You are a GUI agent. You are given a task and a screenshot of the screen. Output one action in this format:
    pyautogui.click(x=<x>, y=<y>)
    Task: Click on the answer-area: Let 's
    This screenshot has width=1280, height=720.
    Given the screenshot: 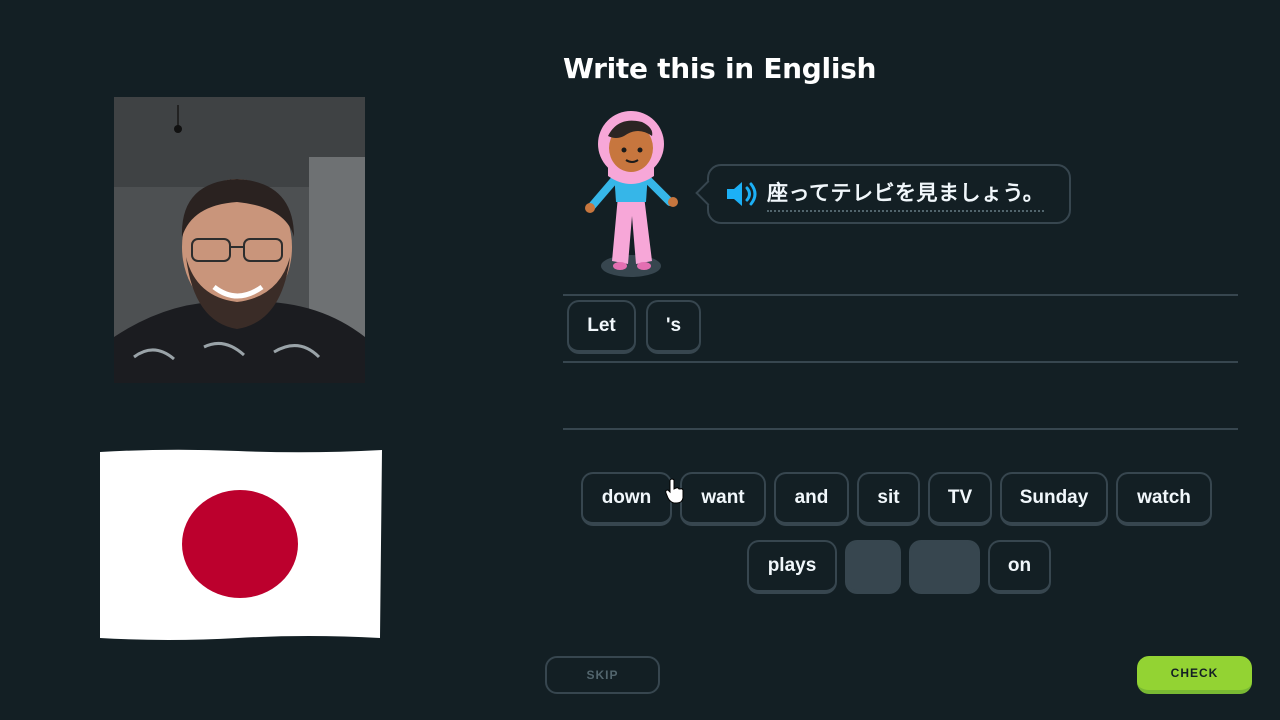 What is the action you would take?
    pyautogui.click(x=634, y=327)
    